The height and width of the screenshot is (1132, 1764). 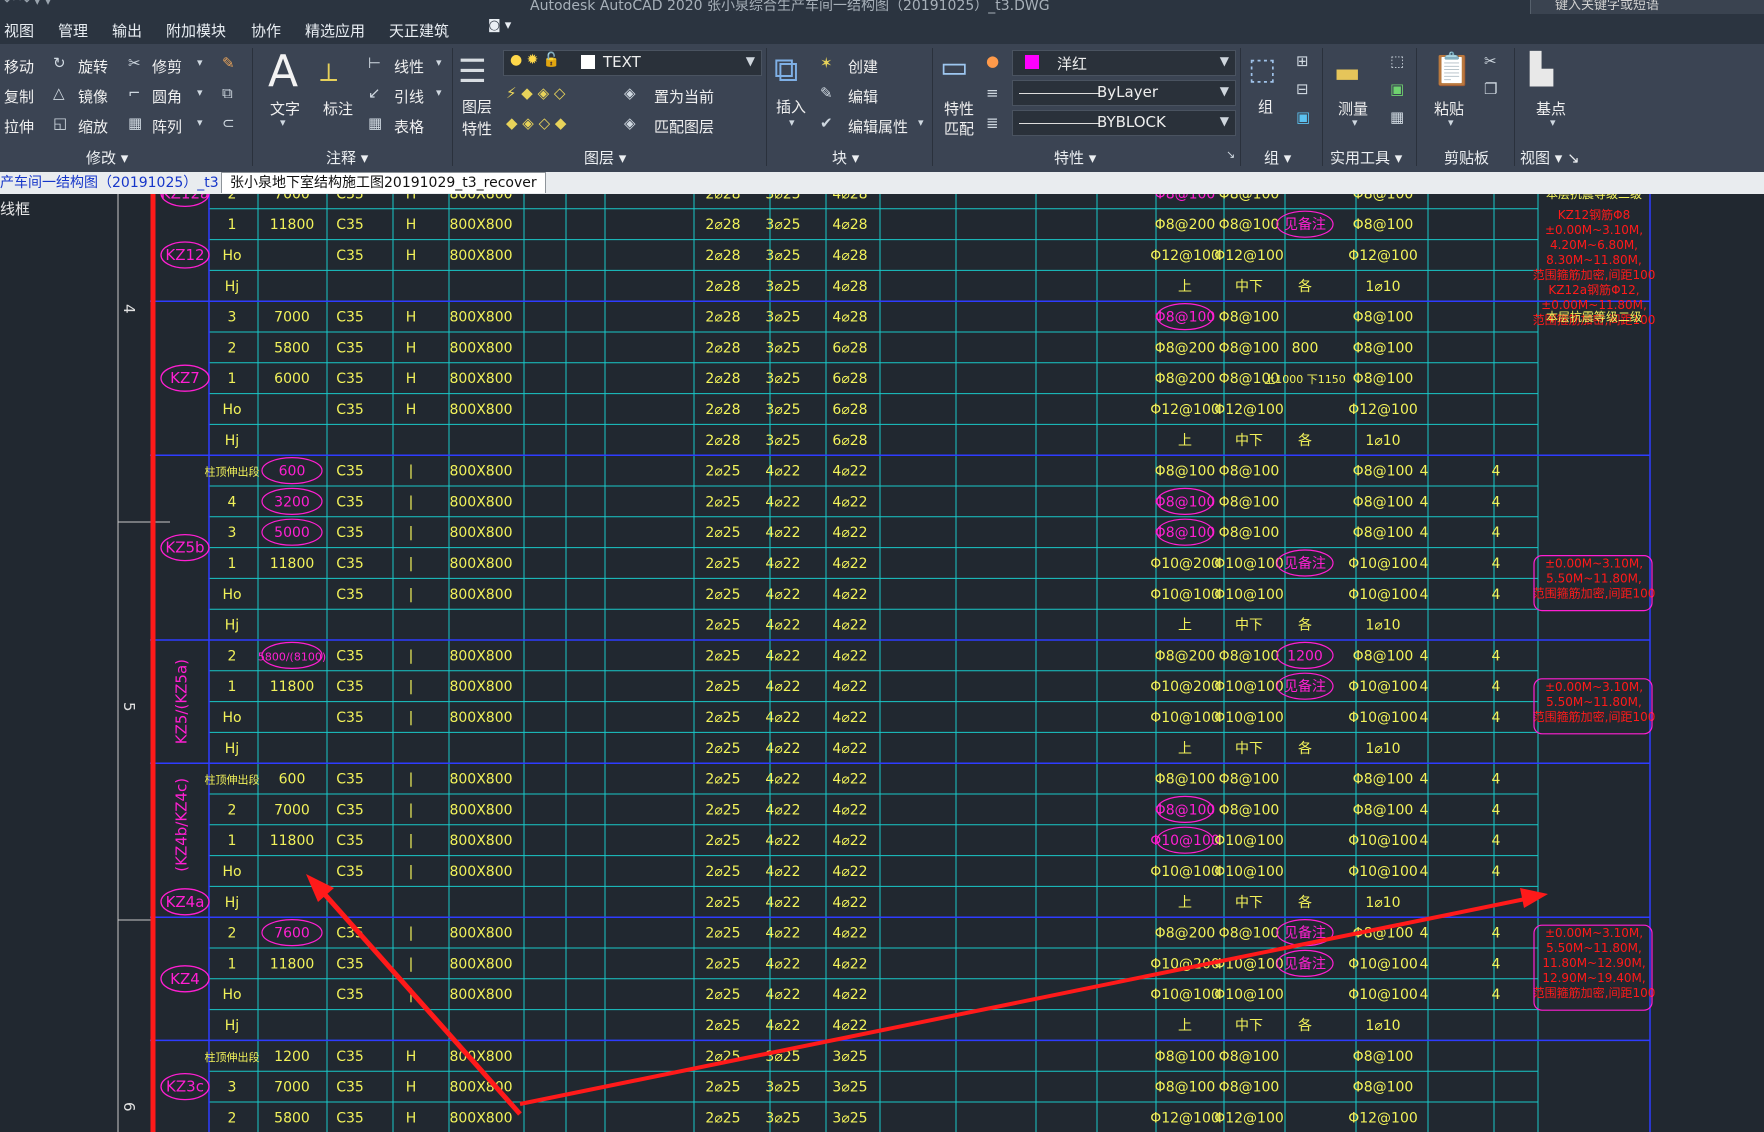 What do you see at coordinates (1451, 122) in the screenshot?
I see `paste-dropdown-icon: ▾` at bounding box center [1451, 122].